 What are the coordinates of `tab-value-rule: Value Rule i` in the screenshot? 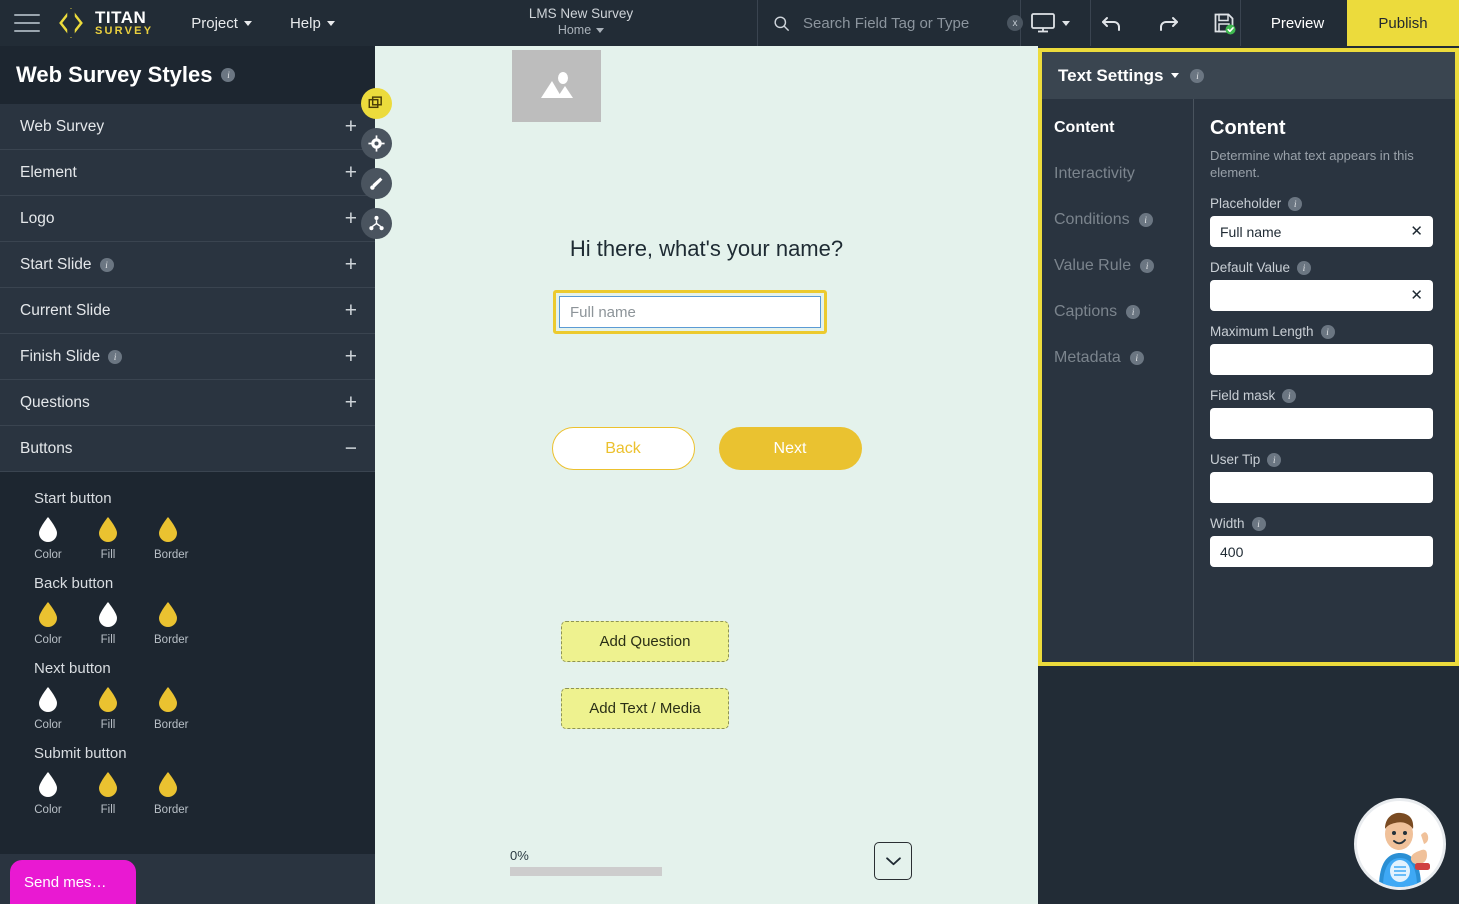 It's located at (1122, 266).